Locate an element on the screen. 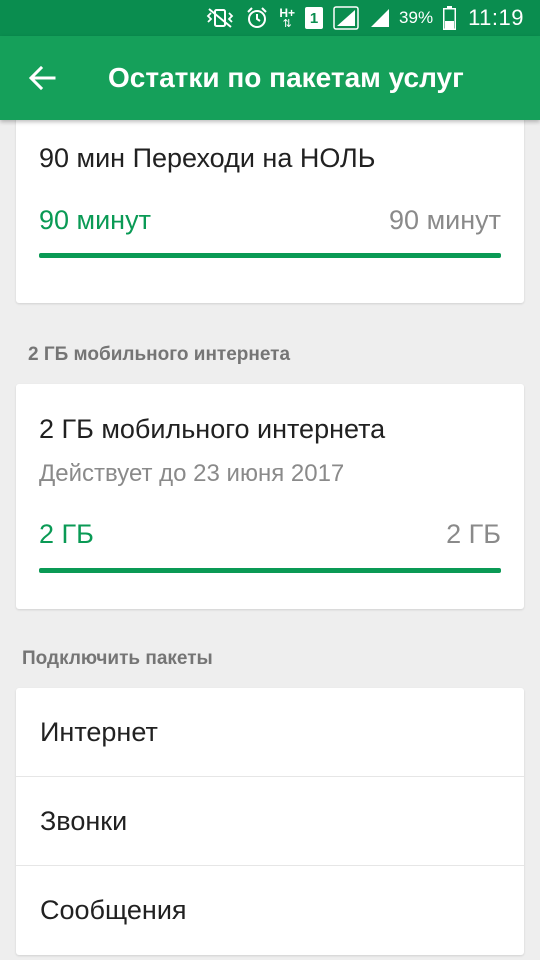 The height and width of the screenshot is (960, 540). back-button is located at coordinates (42, 78).